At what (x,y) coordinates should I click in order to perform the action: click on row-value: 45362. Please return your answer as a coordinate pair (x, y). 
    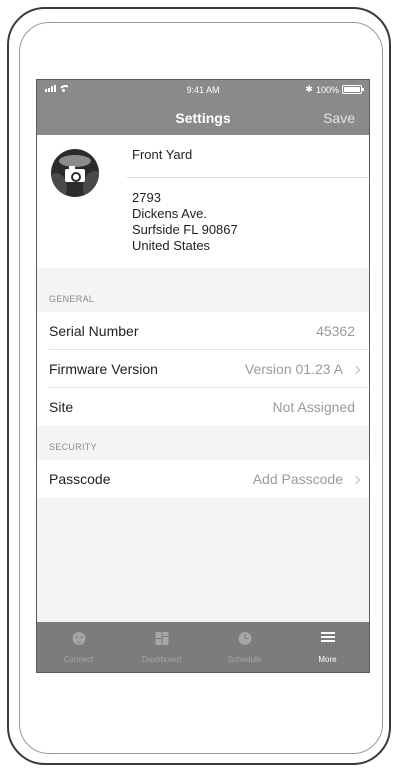
    Looking at the image, I should click on (335, 331).